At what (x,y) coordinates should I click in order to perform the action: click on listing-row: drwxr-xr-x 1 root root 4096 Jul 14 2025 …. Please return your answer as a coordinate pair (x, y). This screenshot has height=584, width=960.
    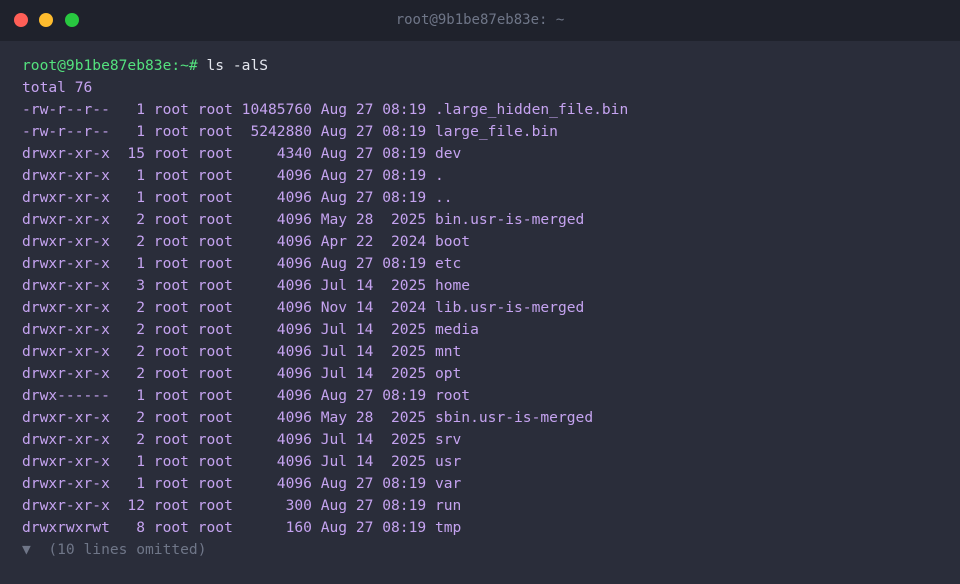
    Looking at the image, I should click on (242, 461).